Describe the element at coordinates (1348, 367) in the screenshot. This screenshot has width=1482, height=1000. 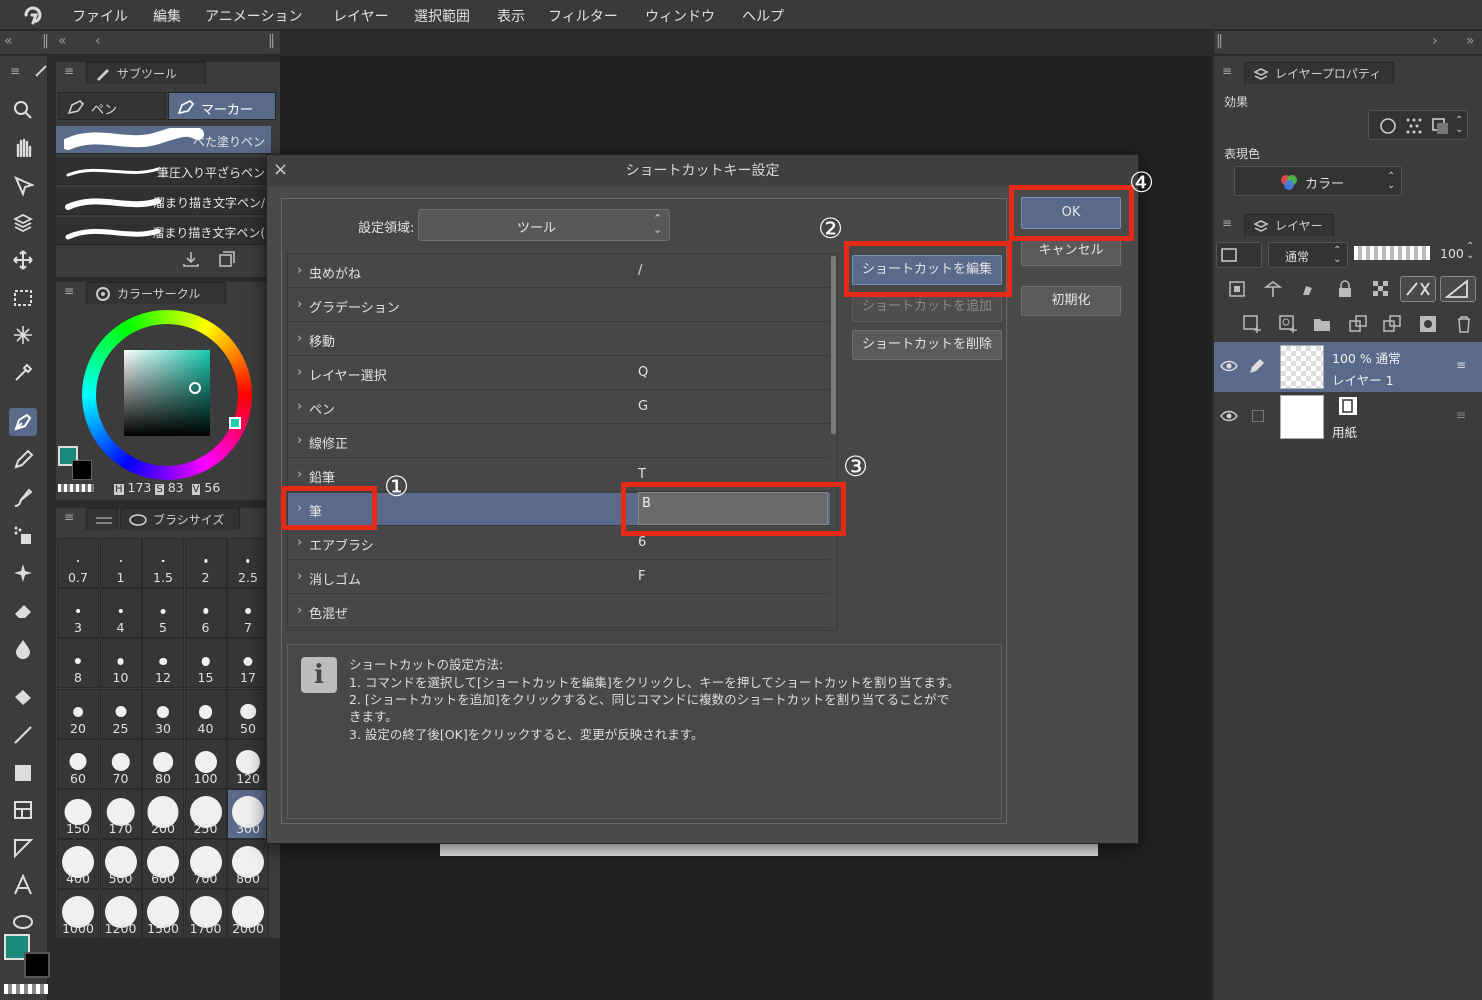
I see `layer-row: 100 % 通常 レイヤー 1 ≡` at that location.